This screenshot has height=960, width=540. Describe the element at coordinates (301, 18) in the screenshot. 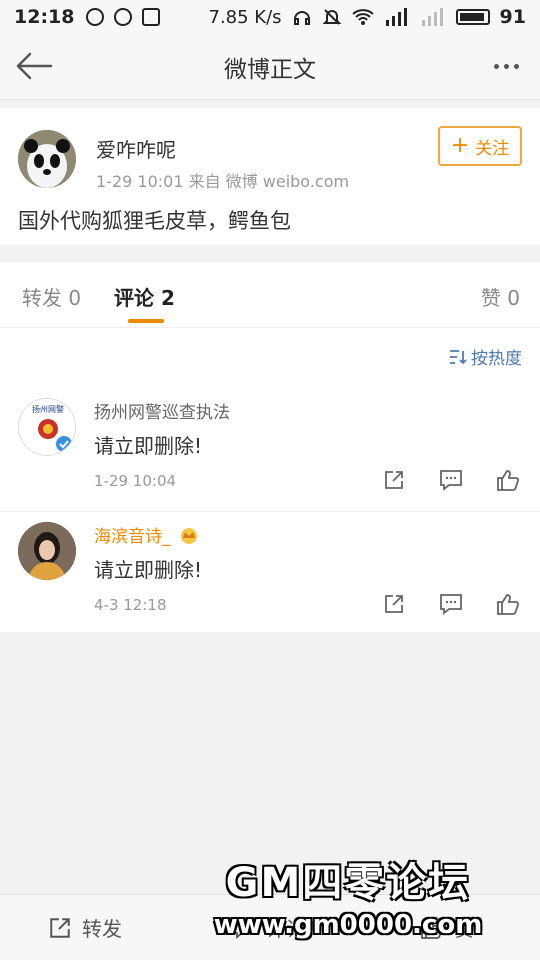

I see `headphone-icon` at that location.